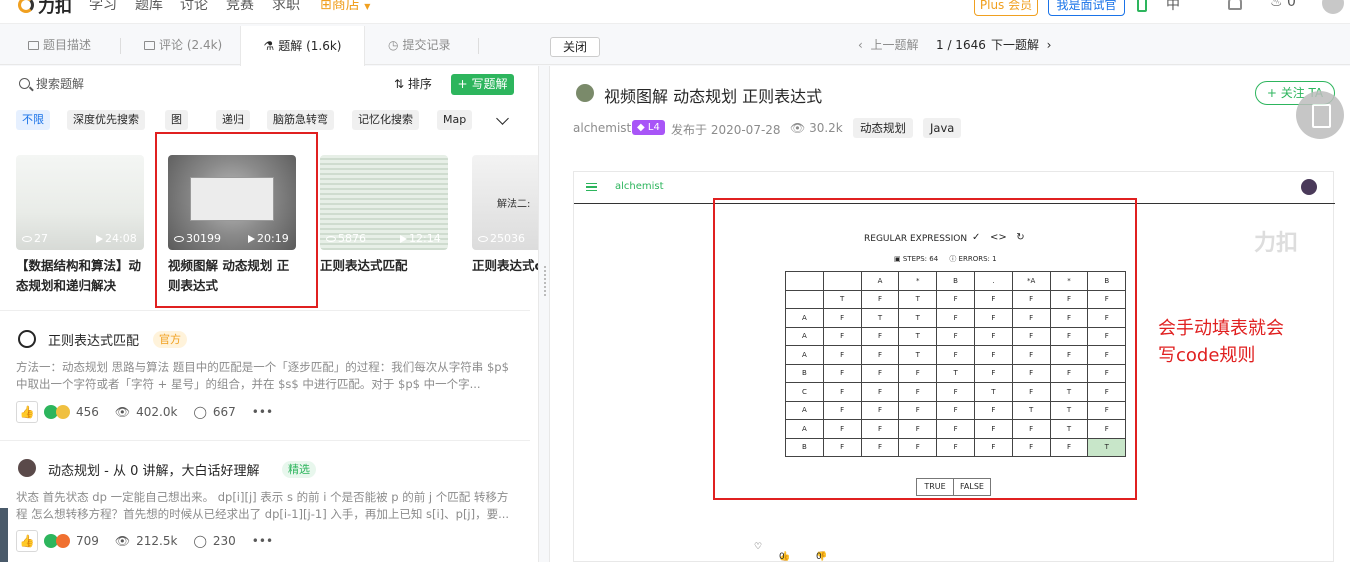 The image size is (1350, 562). What do you see at coordinates (455, 120) in the screenshot?
I see `filter-chip-map: Map` at bounding box center [455, 120].